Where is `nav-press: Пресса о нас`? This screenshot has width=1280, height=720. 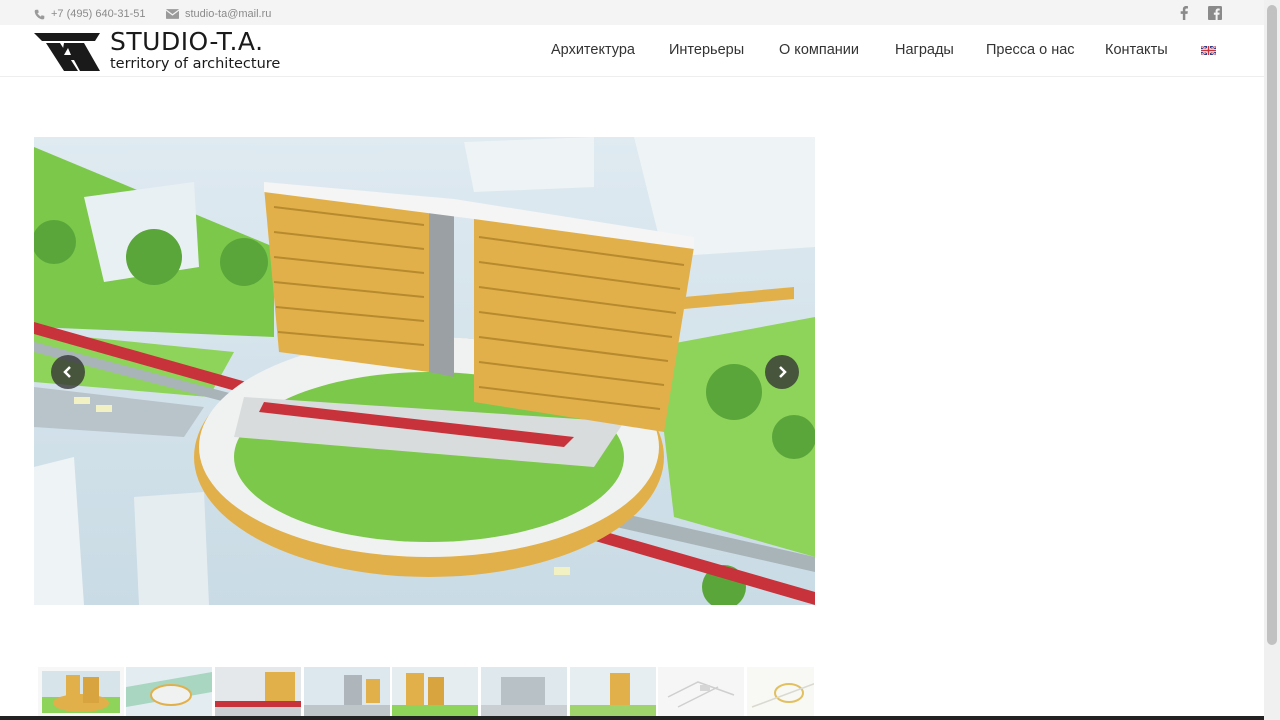 nav-press: Пресса о нас is located at coordinates (1030, 50).